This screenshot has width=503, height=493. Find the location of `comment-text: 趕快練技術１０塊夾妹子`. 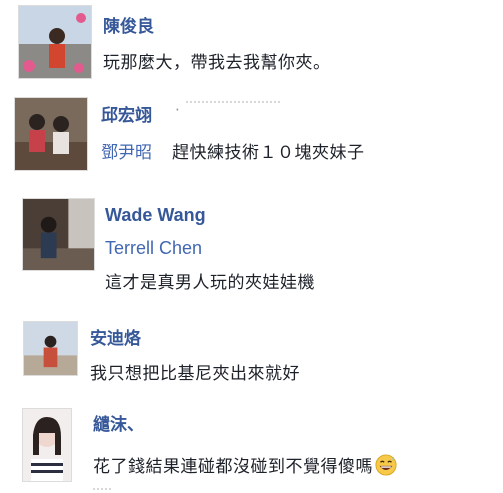

comment-text: 趕快練技術１０塊夾妹子 is located at coordinates (268, 153).